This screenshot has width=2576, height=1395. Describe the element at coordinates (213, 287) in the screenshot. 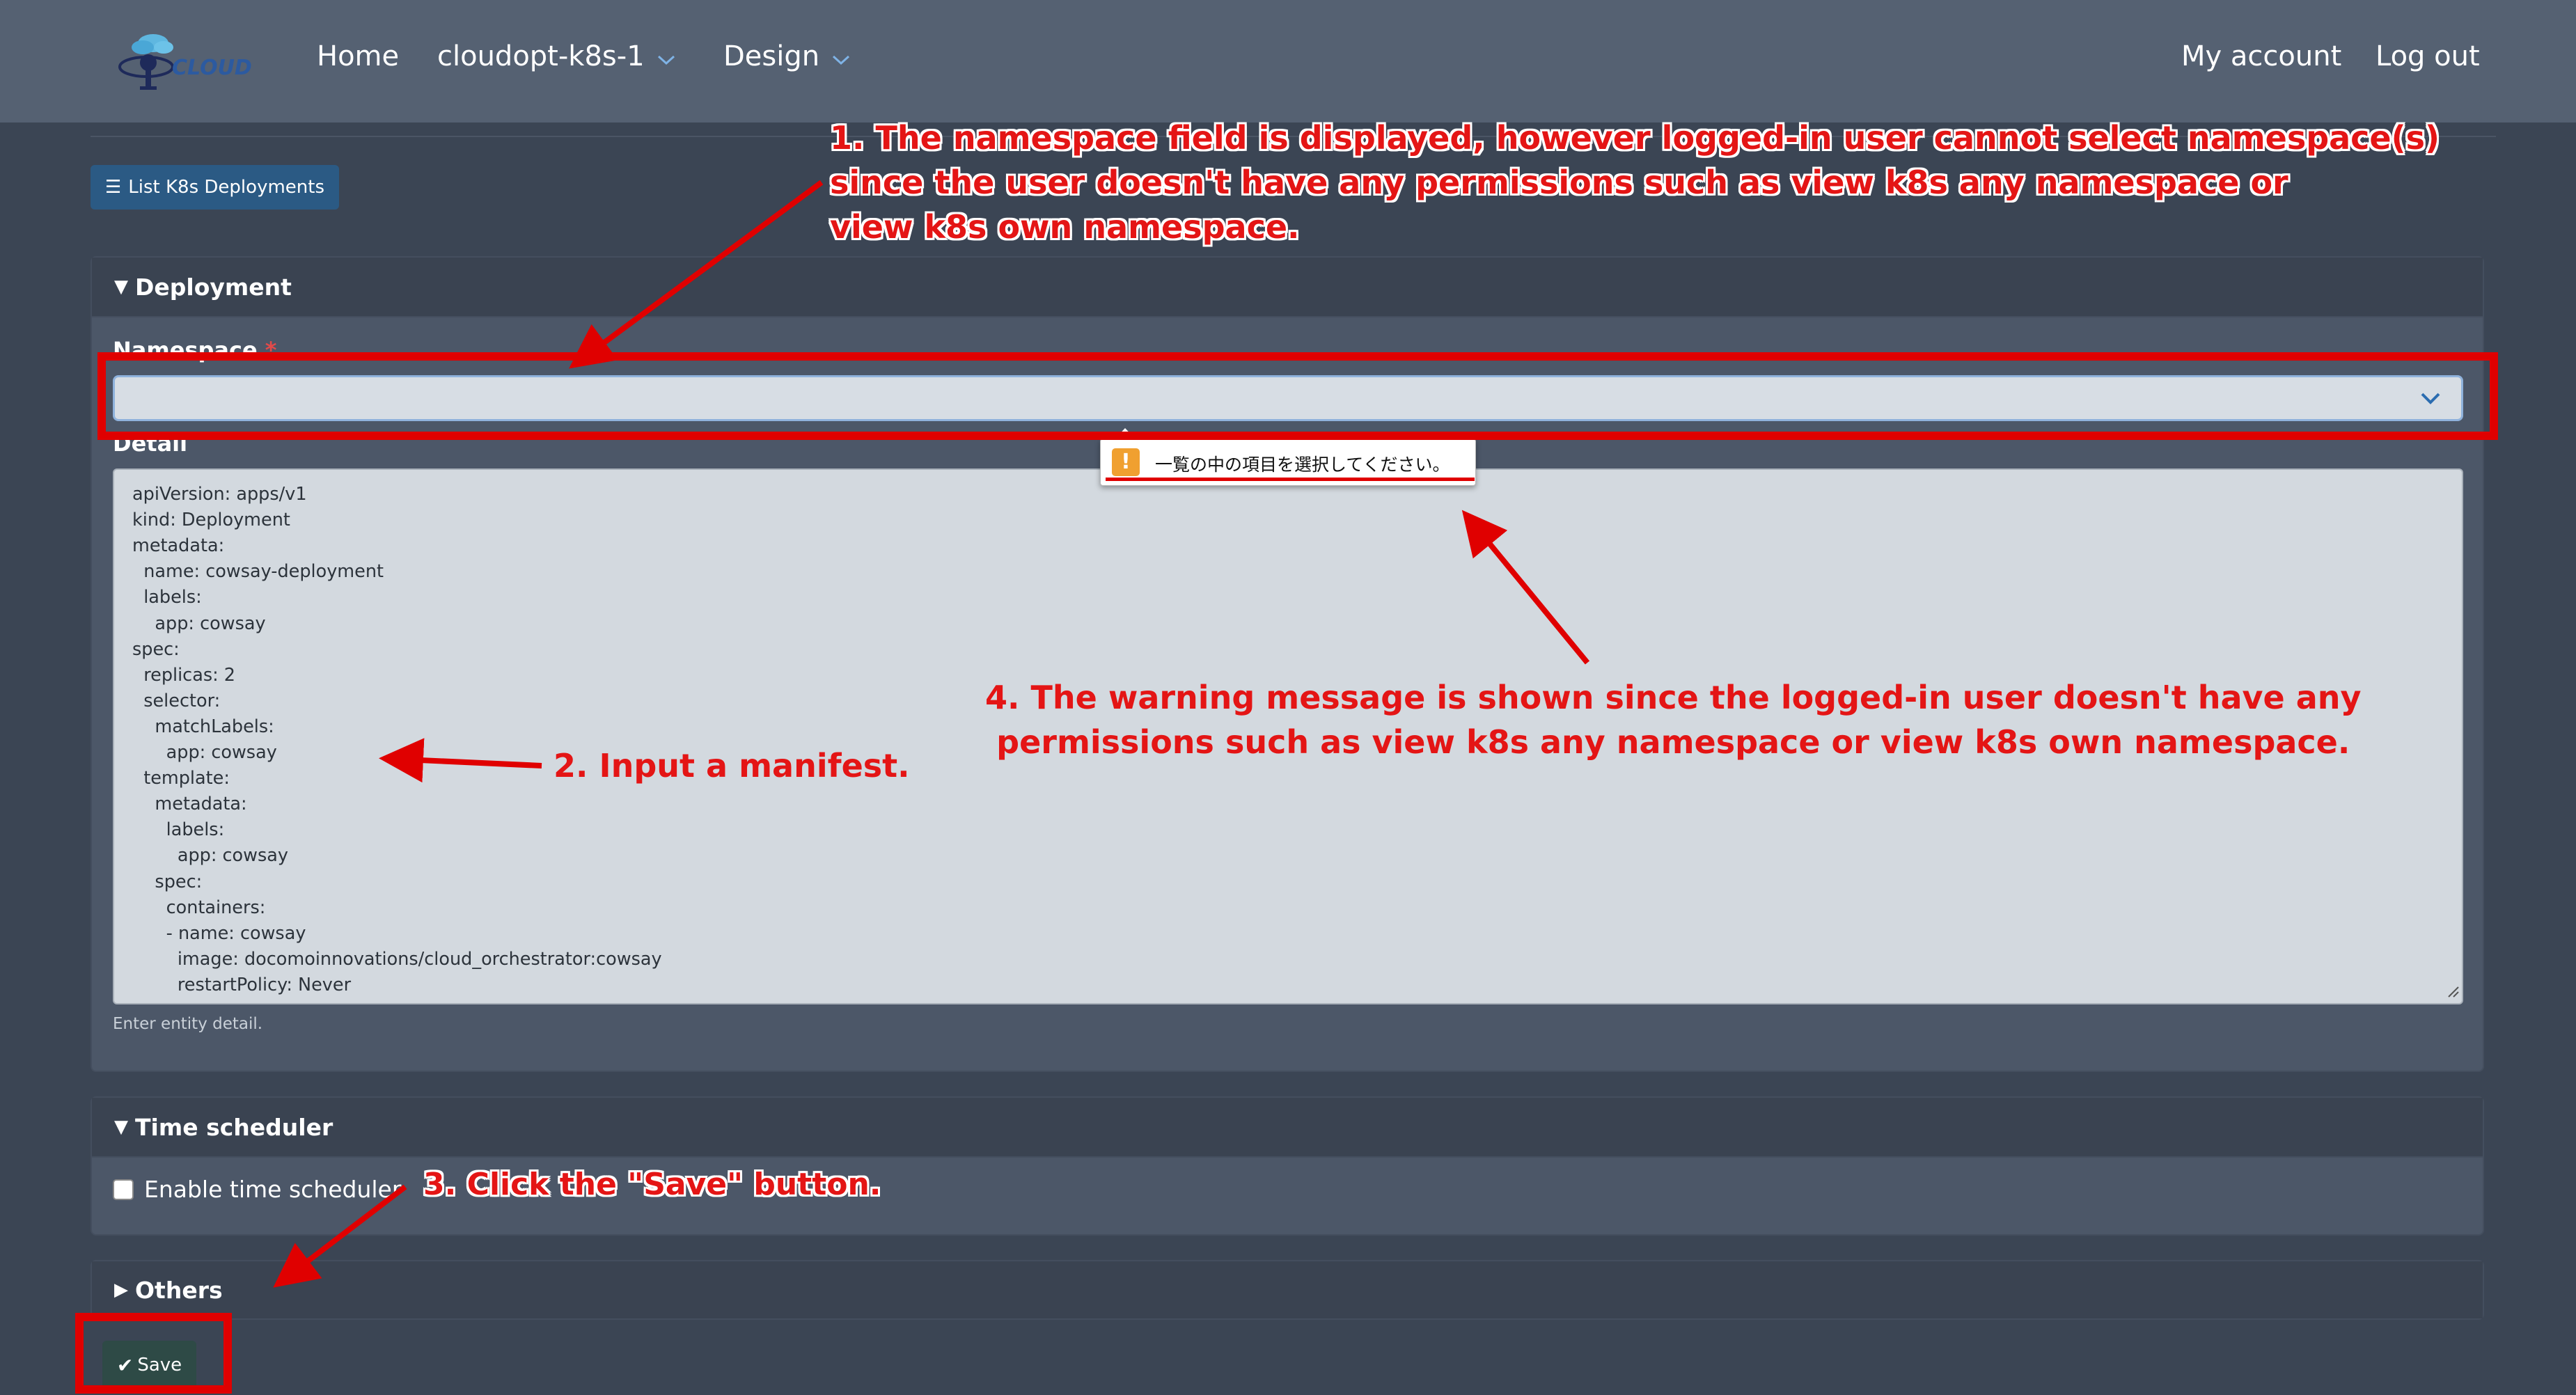

I see `deployment-title: Deployment` at that location.